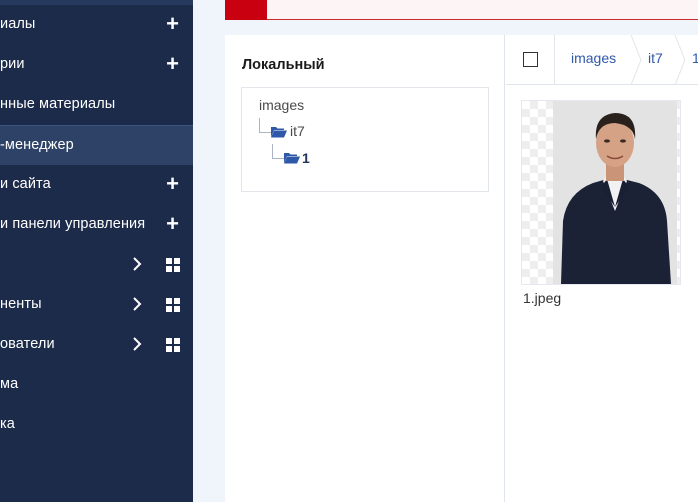 This screenshot has height=502, width=698. Describe the element at coordinates (695, 58) in the screenshot. I see `breadcrumb-item-1: 1` at that location.